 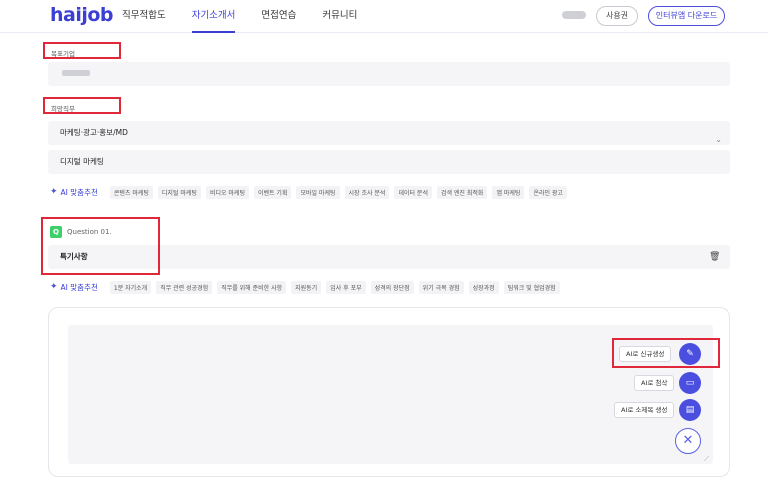 I want to click on chevron-down-icon: ⌄, so click(x=718, y=139).